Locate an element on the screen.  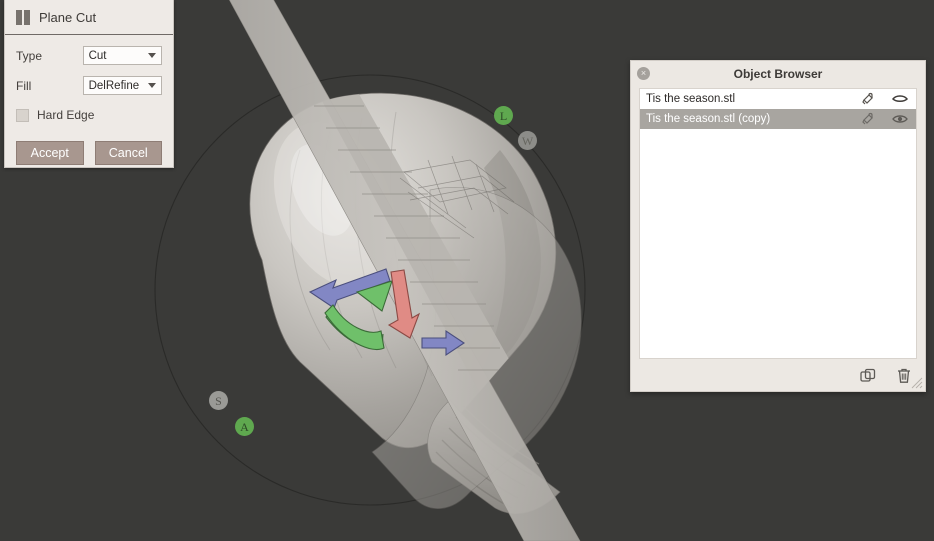
plane-cut-actions: Accept Cancel is located at coordinates (89, 153).